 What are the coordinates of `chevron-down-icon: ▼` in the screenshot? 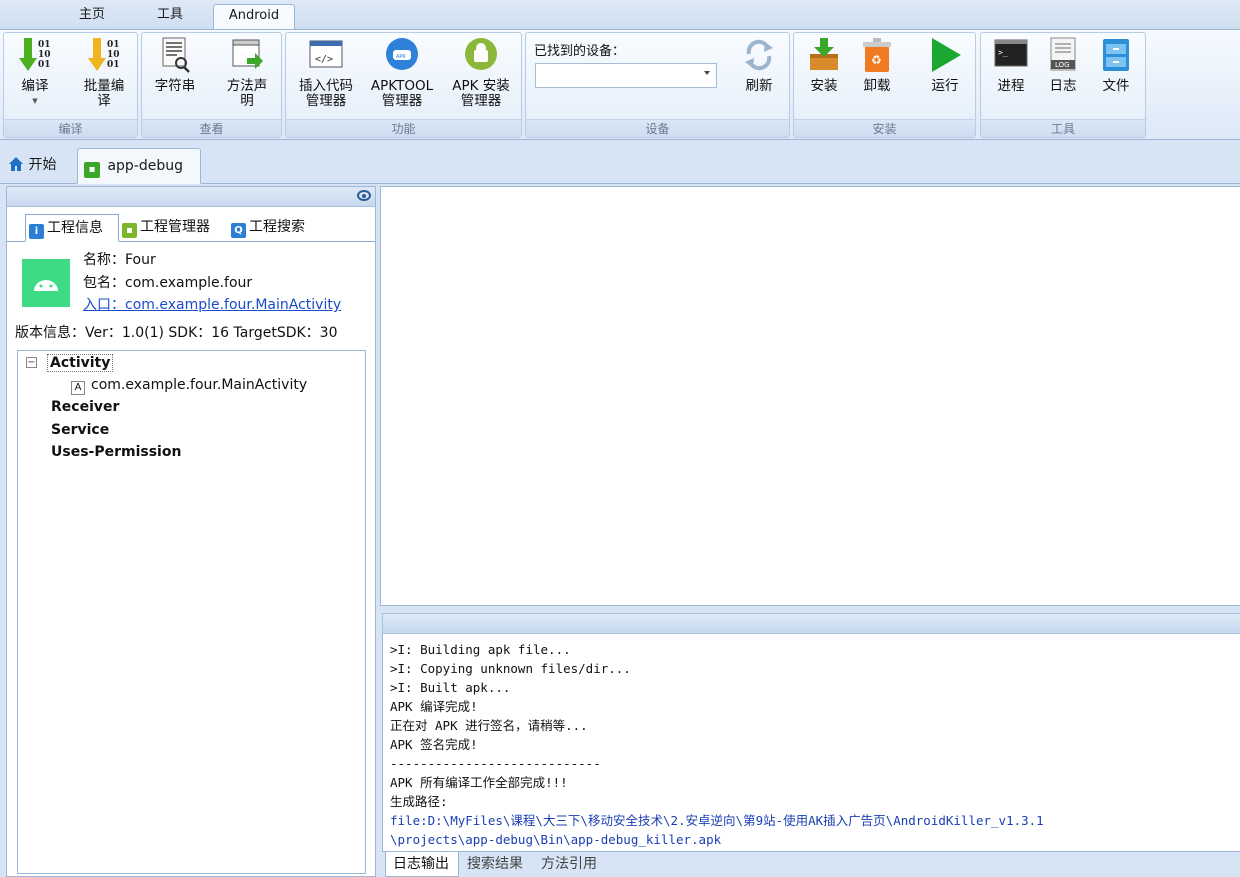 It's located at (35, 101).